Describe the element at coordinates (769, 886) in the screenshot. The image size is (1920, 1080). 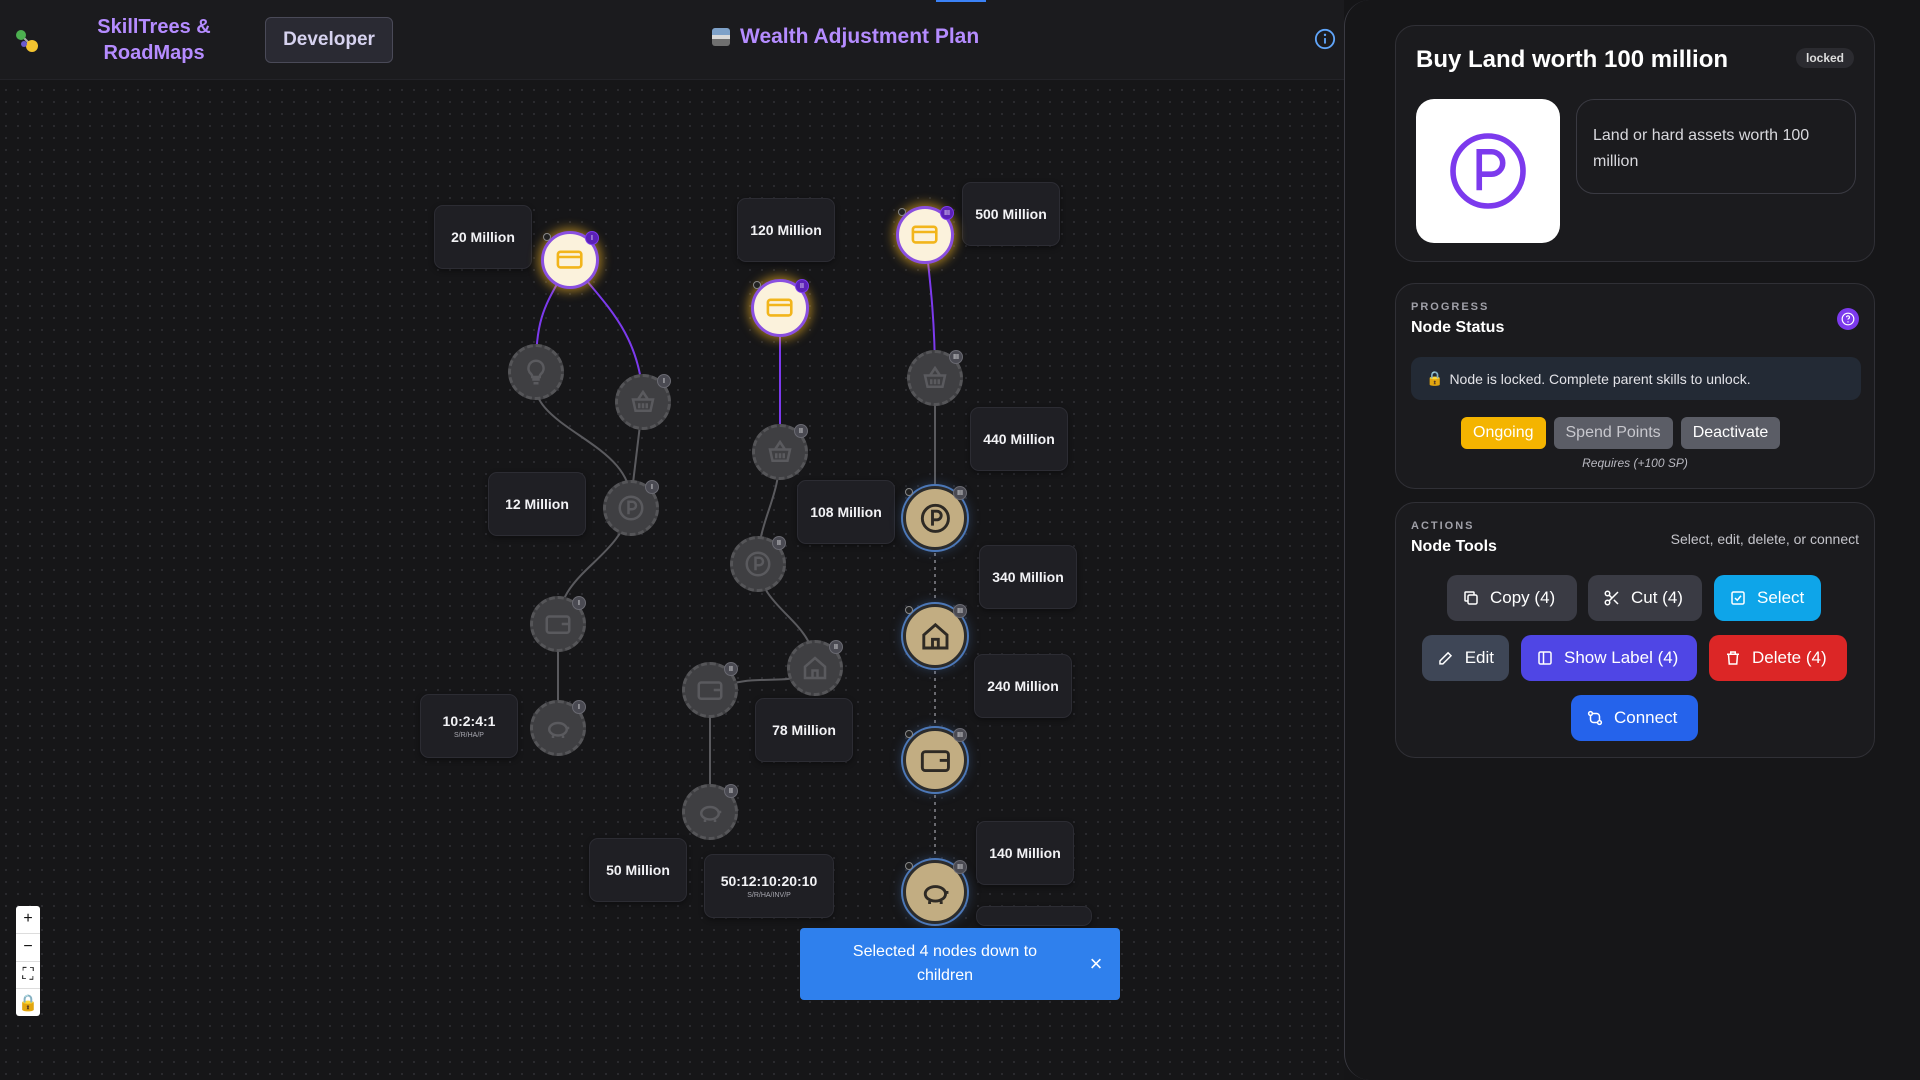
I see `node-label: 50:12:10:20:10 S/R/HA/INV/P` at that location.